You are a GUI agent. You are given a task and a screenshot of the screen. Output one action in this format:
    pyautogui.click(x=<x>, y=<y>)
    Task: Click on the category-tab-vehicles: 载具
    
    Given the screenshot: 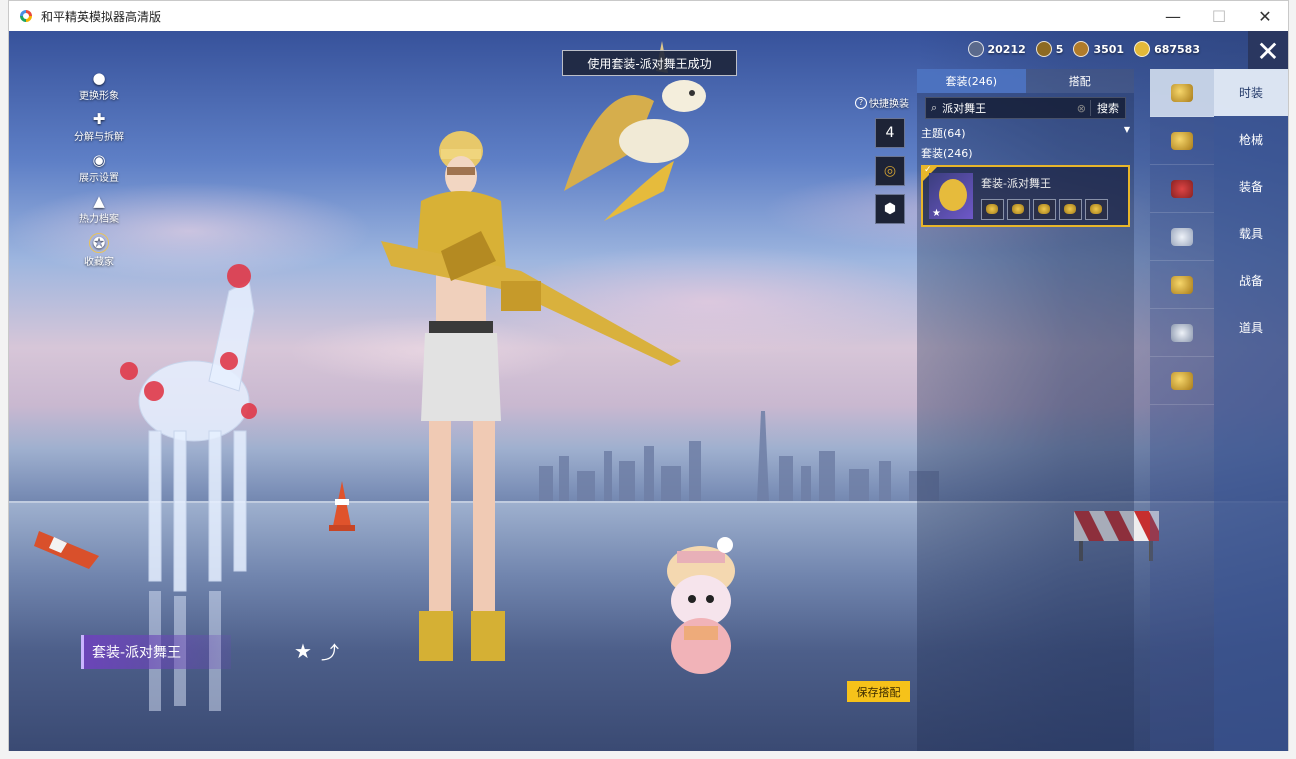 What is the action you would take?
    pyautogui.click(x=1251, y=233)
    